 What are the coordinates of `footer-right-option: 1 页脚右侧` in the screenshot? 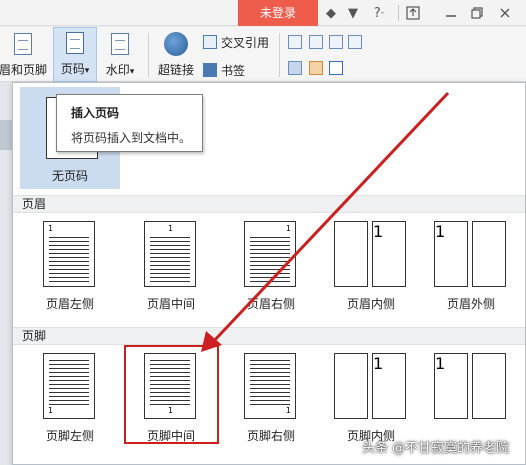 It's located at (271, 405).